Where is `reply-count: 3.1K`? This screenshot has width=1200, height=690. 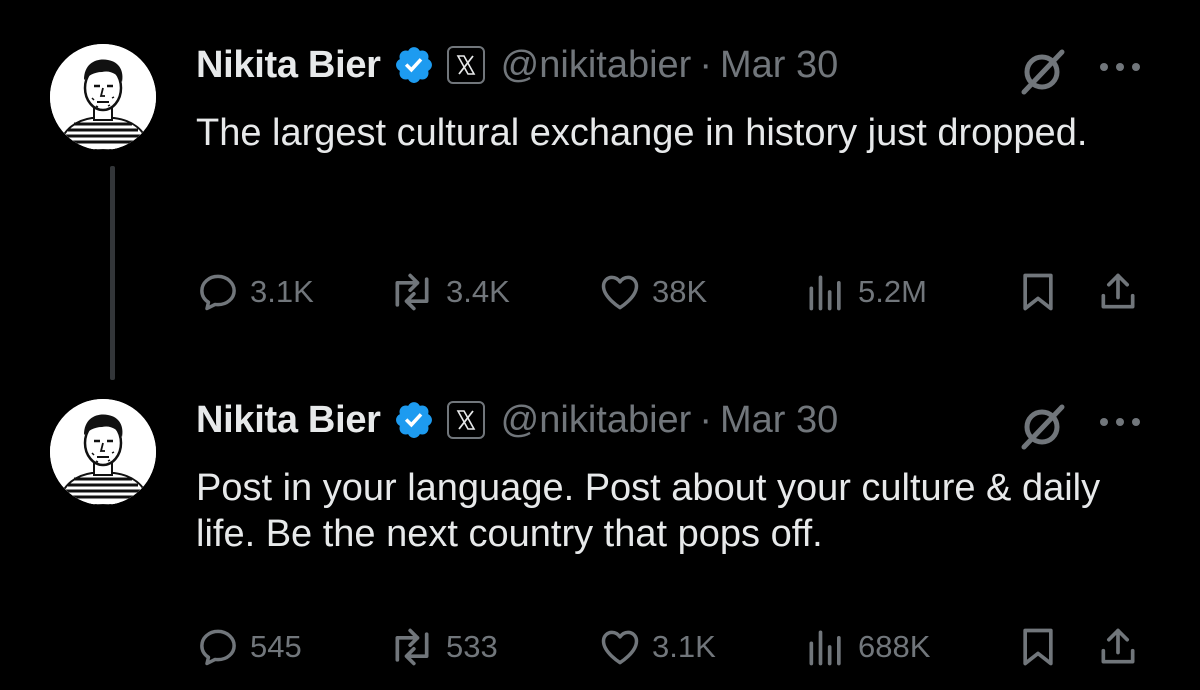 reply-count: 3.1K is located at coordinates (282, 291).